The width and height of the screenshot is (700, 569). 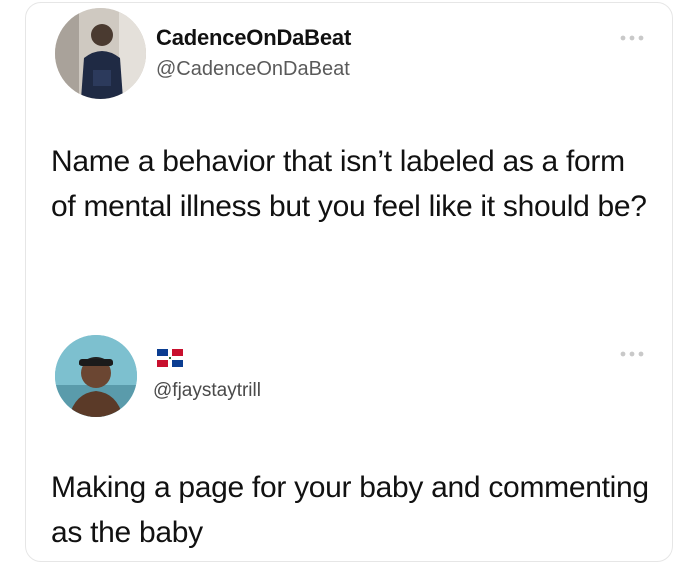 What do you see at coordinates (170, 358) in the screenshot?
I see `dominican-republic-flag-icon` at bounding box center [170, 358].